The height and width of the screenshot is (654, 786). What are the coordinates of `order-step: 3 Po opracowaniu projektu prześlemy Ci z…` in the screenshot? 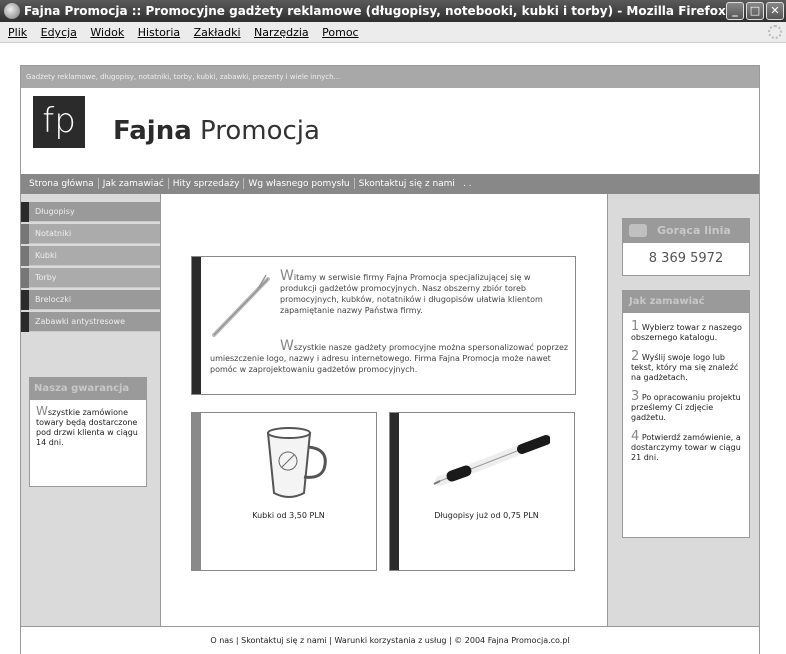 It's located at (687, 406).